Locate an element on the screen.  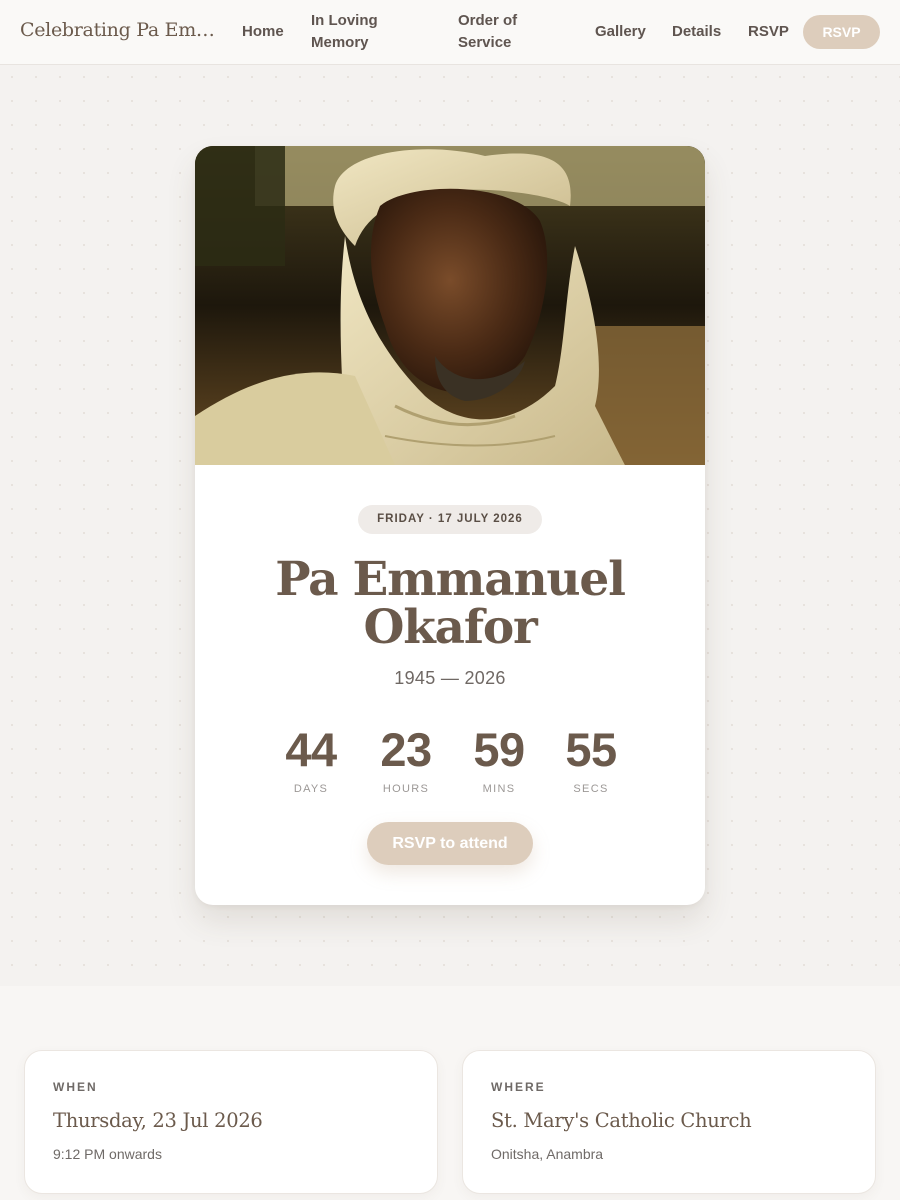
countdown-secs-label: SECS is located at coordinates (591, 789).